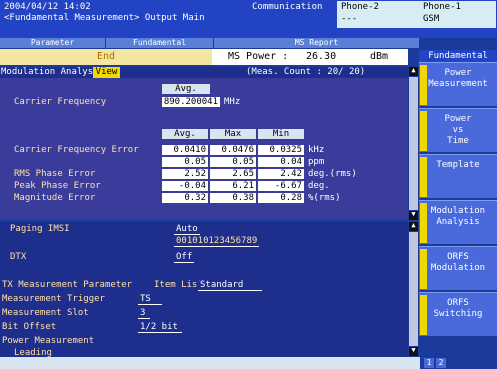  What do you see at coordinates (185, 186) in the screenshot?
I see `peak-phase-error-avg: -0.04` at bounding box center [185, 186].